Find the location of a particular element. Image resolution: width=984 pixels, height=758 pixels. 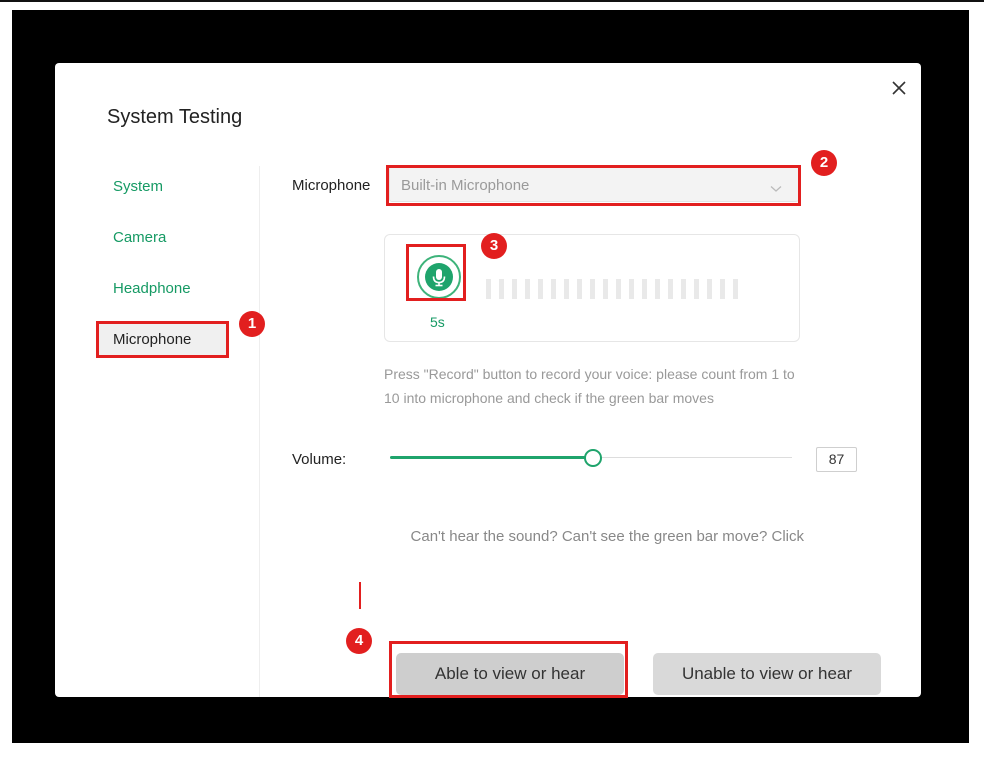

record-button is located at coordinates (439, 277).